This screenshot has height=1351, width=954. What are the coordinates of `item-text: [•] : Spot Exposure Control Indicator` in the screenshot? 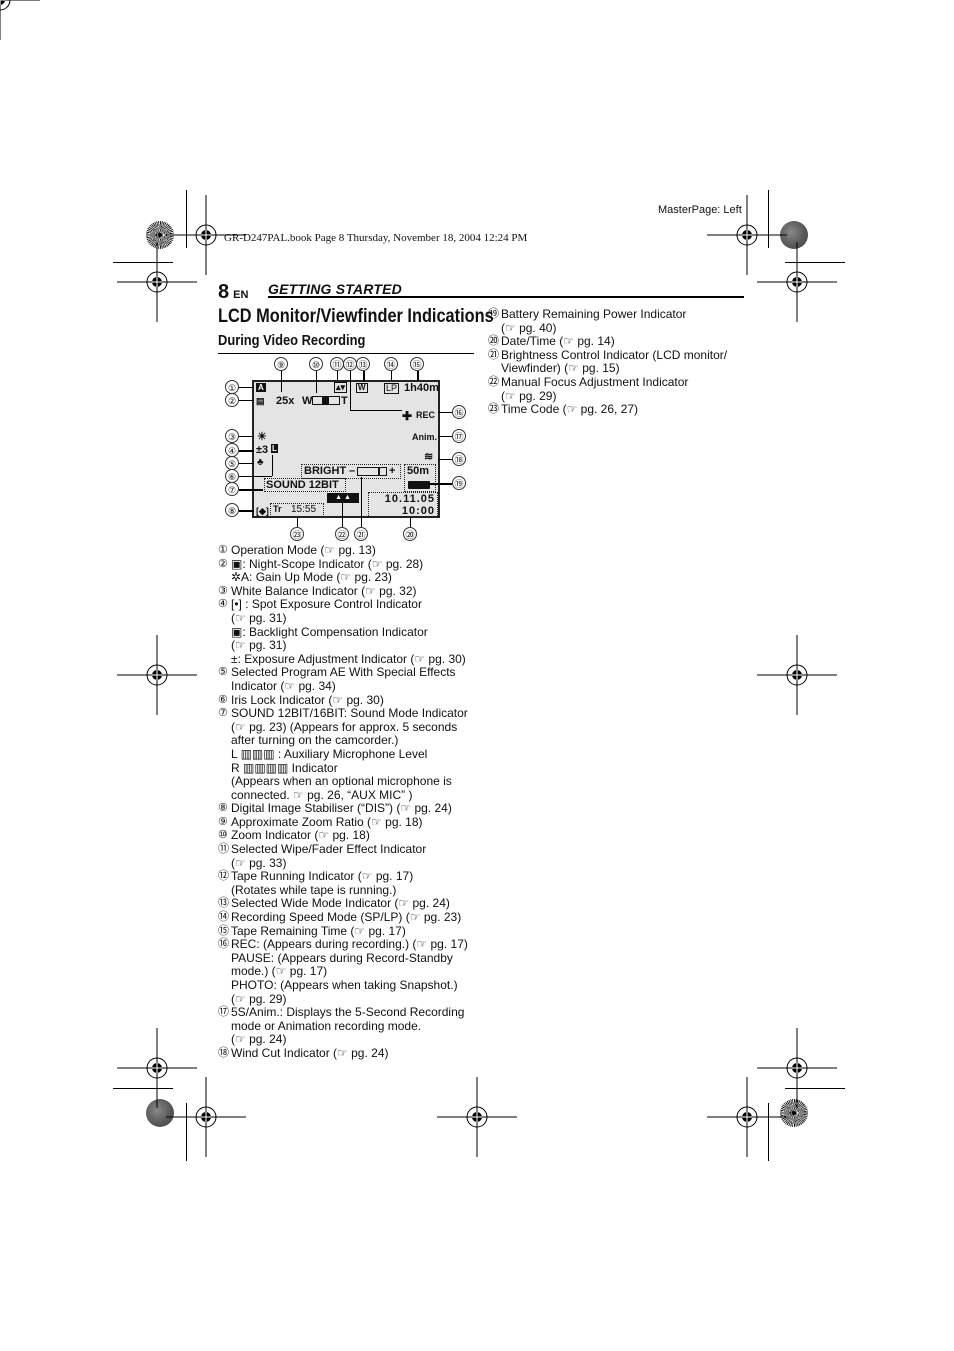 It's located at (326, 604).